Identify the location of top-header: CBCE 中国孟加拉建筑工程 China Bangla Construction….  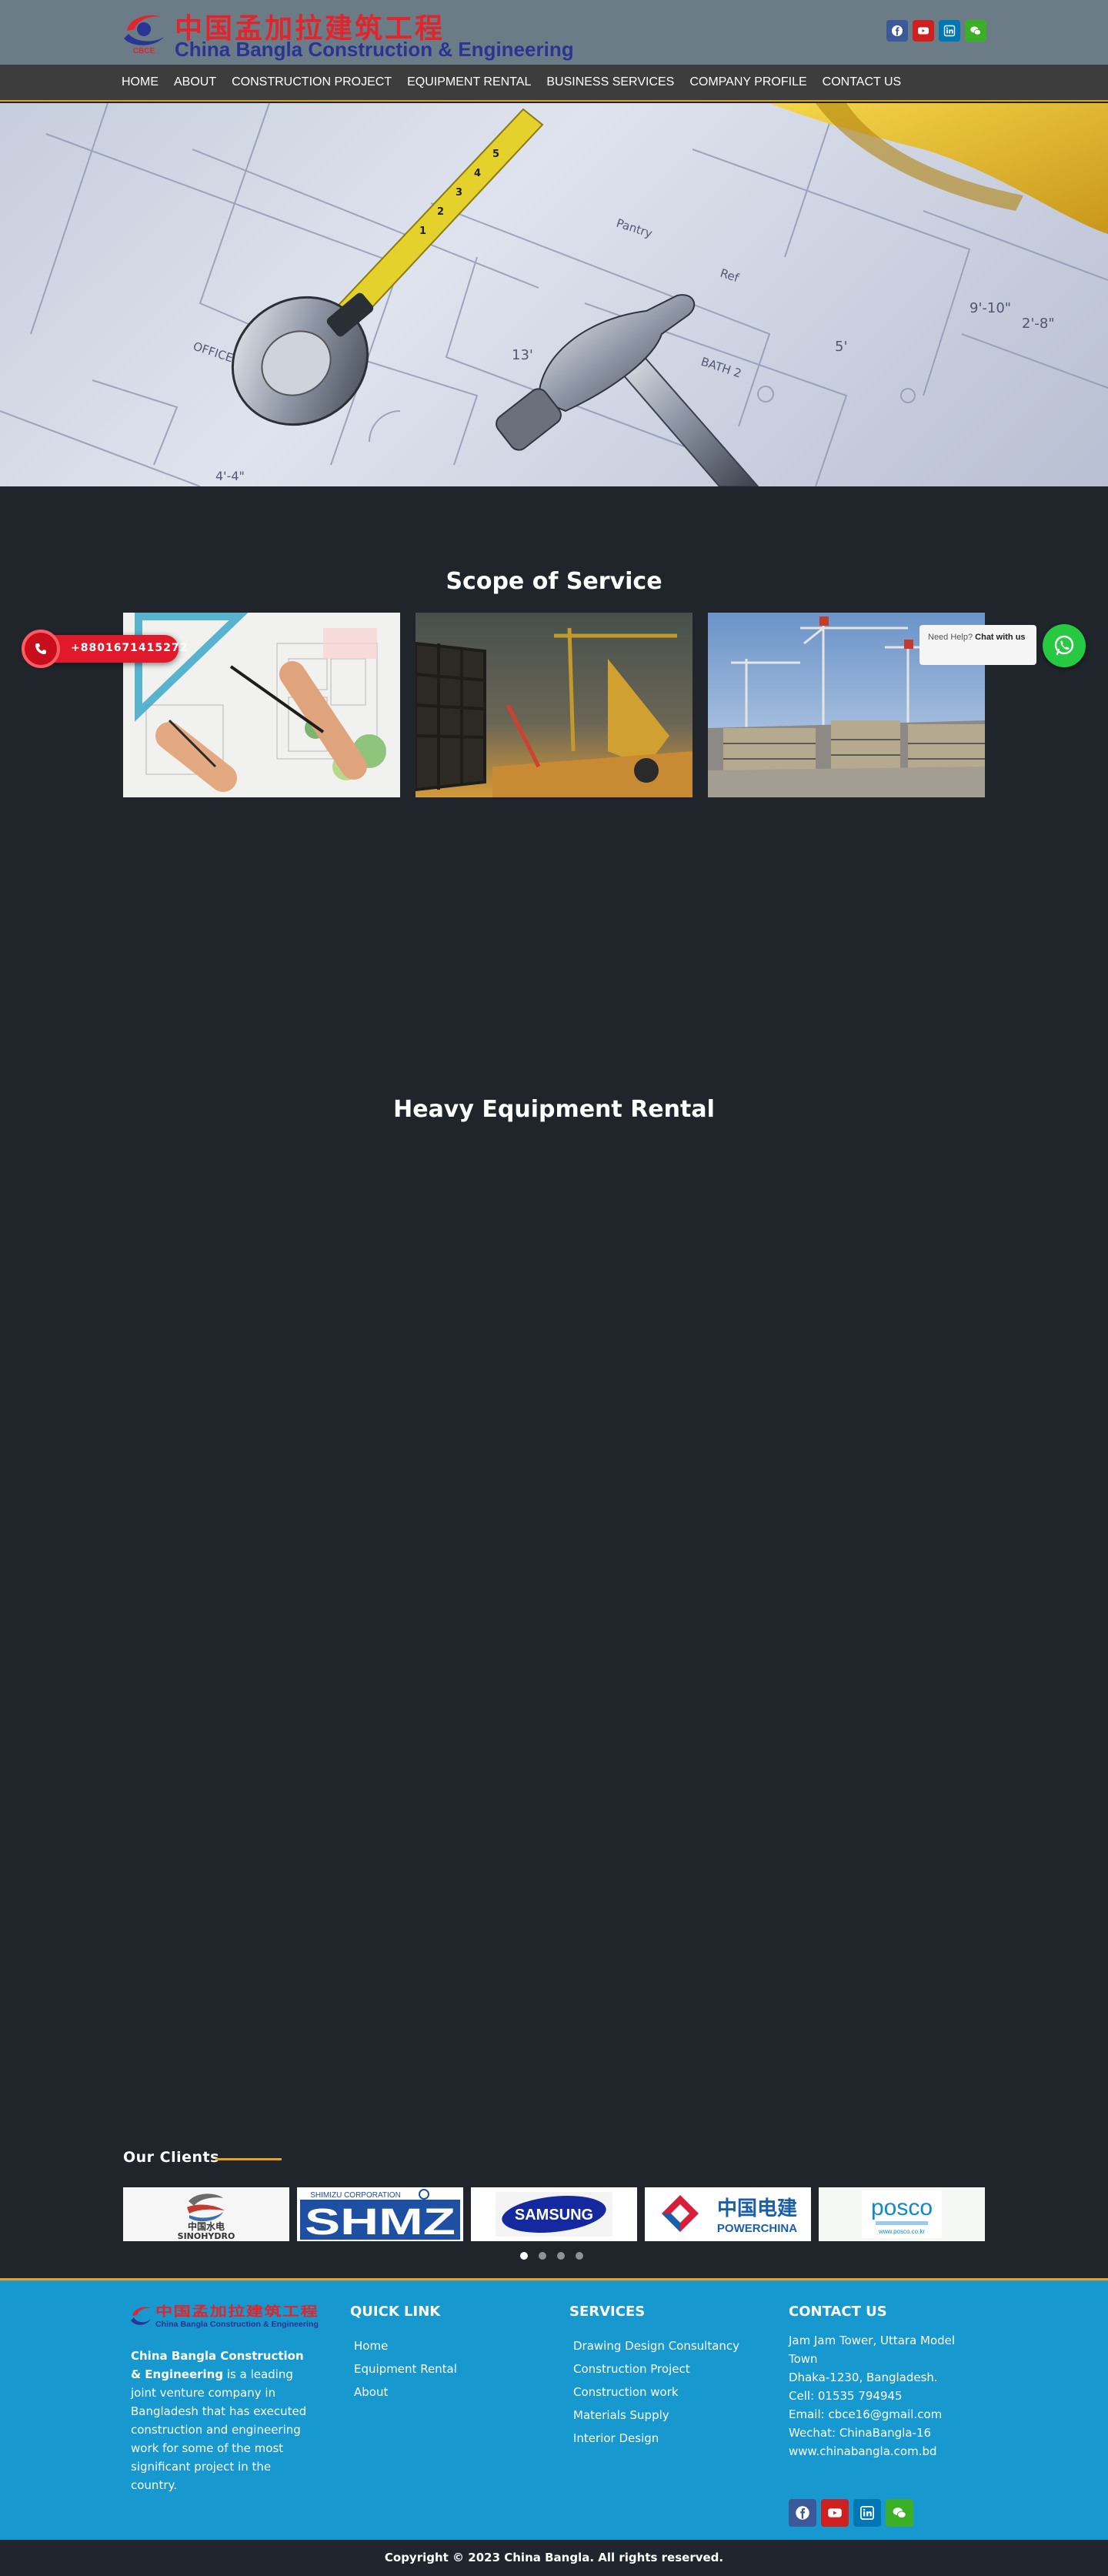
(554, 32).